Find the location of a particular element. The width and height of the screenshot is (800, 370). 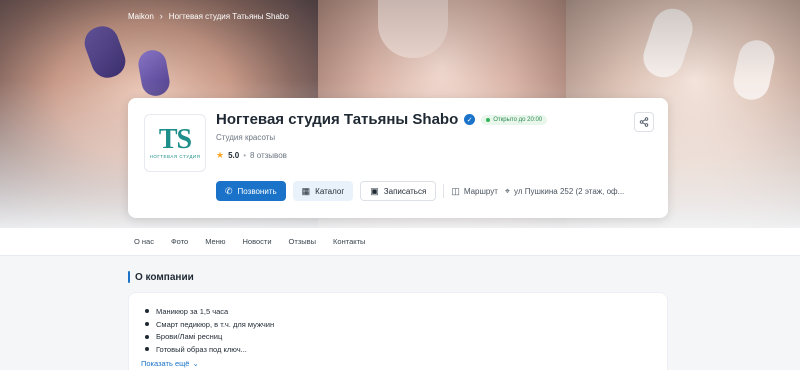

route-link: ◫ Маршрут is located at coordinates (474, 191).